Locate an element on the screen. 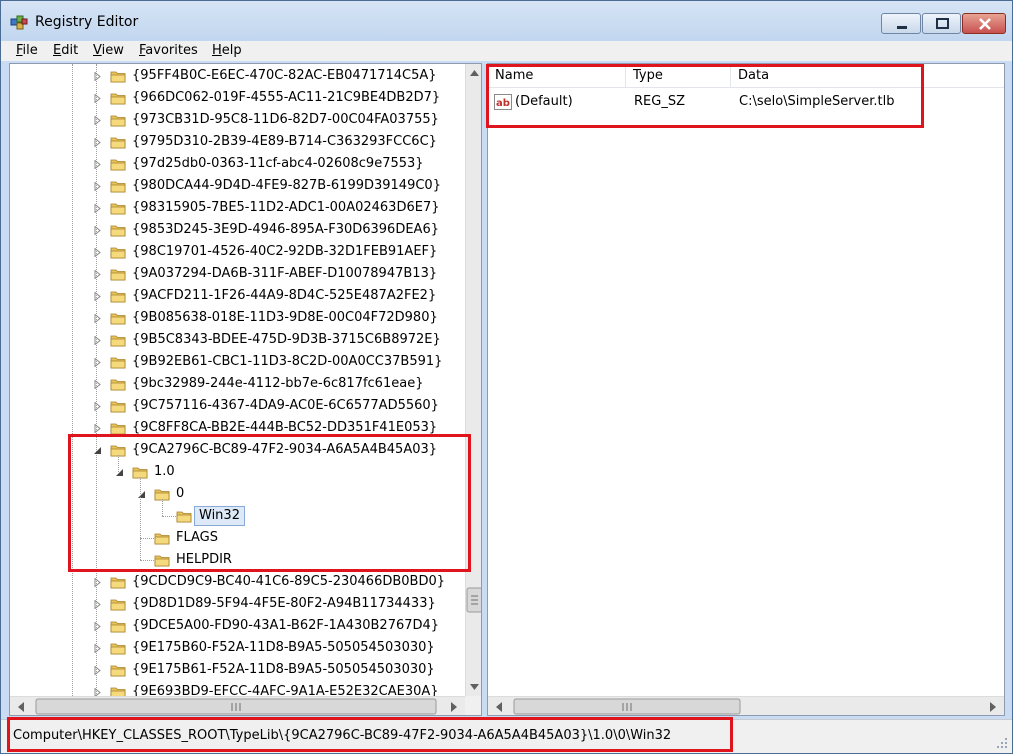 Image resolution: width=1013 pixels, height=754 pixels. menu-file: File is located at coordinates (27, 51).